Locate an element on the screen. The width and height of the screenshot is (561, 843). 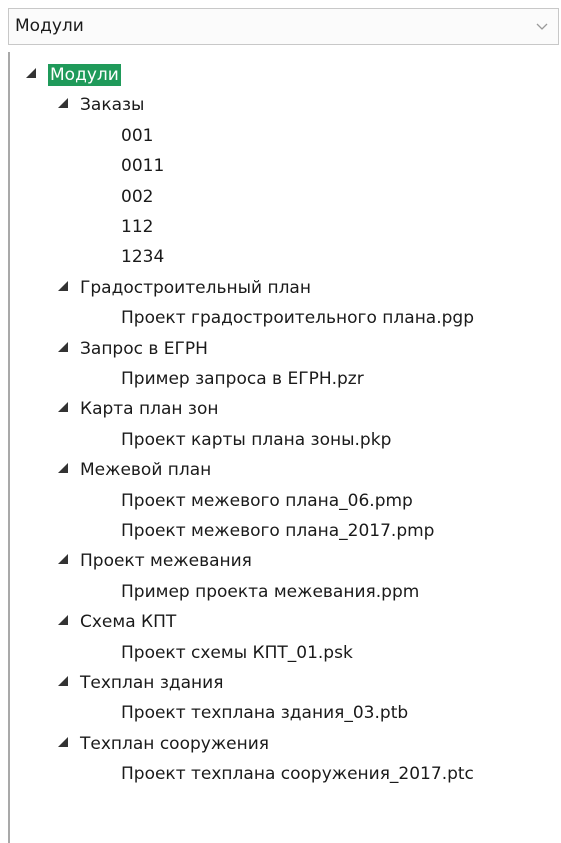
tree-group-node: Техплан сооружения is located at coordinates (163, 744).